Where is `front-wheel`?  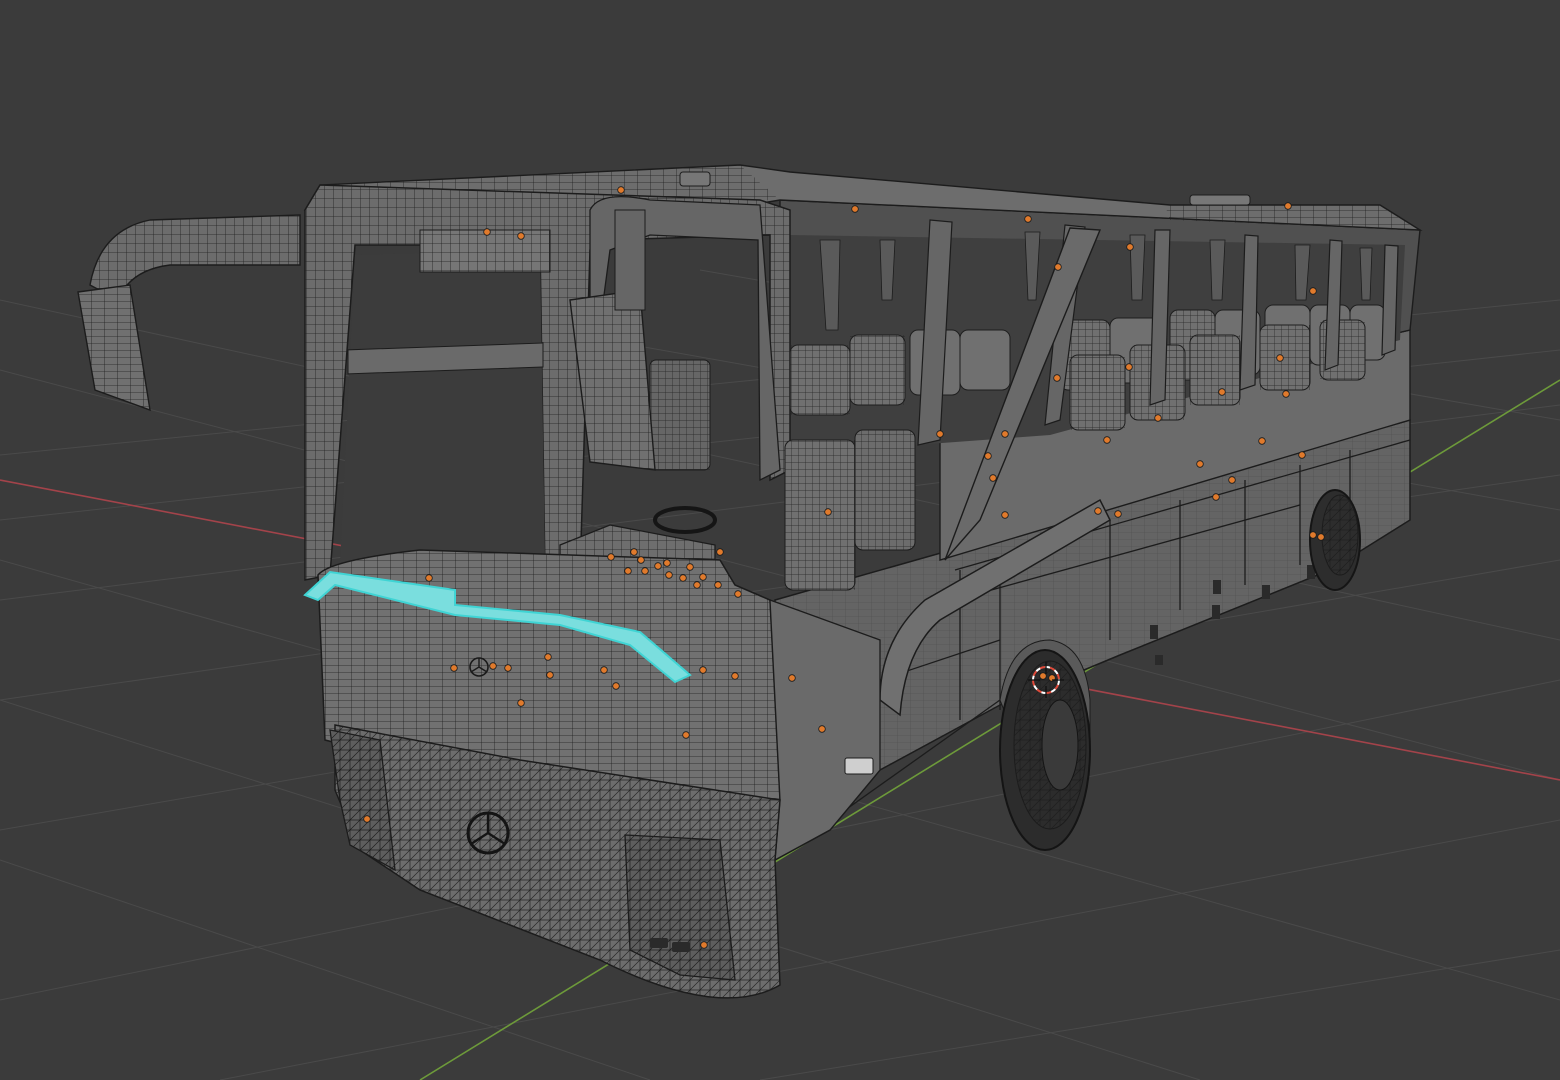 front-wheel is located at coordinates (1045, 745).